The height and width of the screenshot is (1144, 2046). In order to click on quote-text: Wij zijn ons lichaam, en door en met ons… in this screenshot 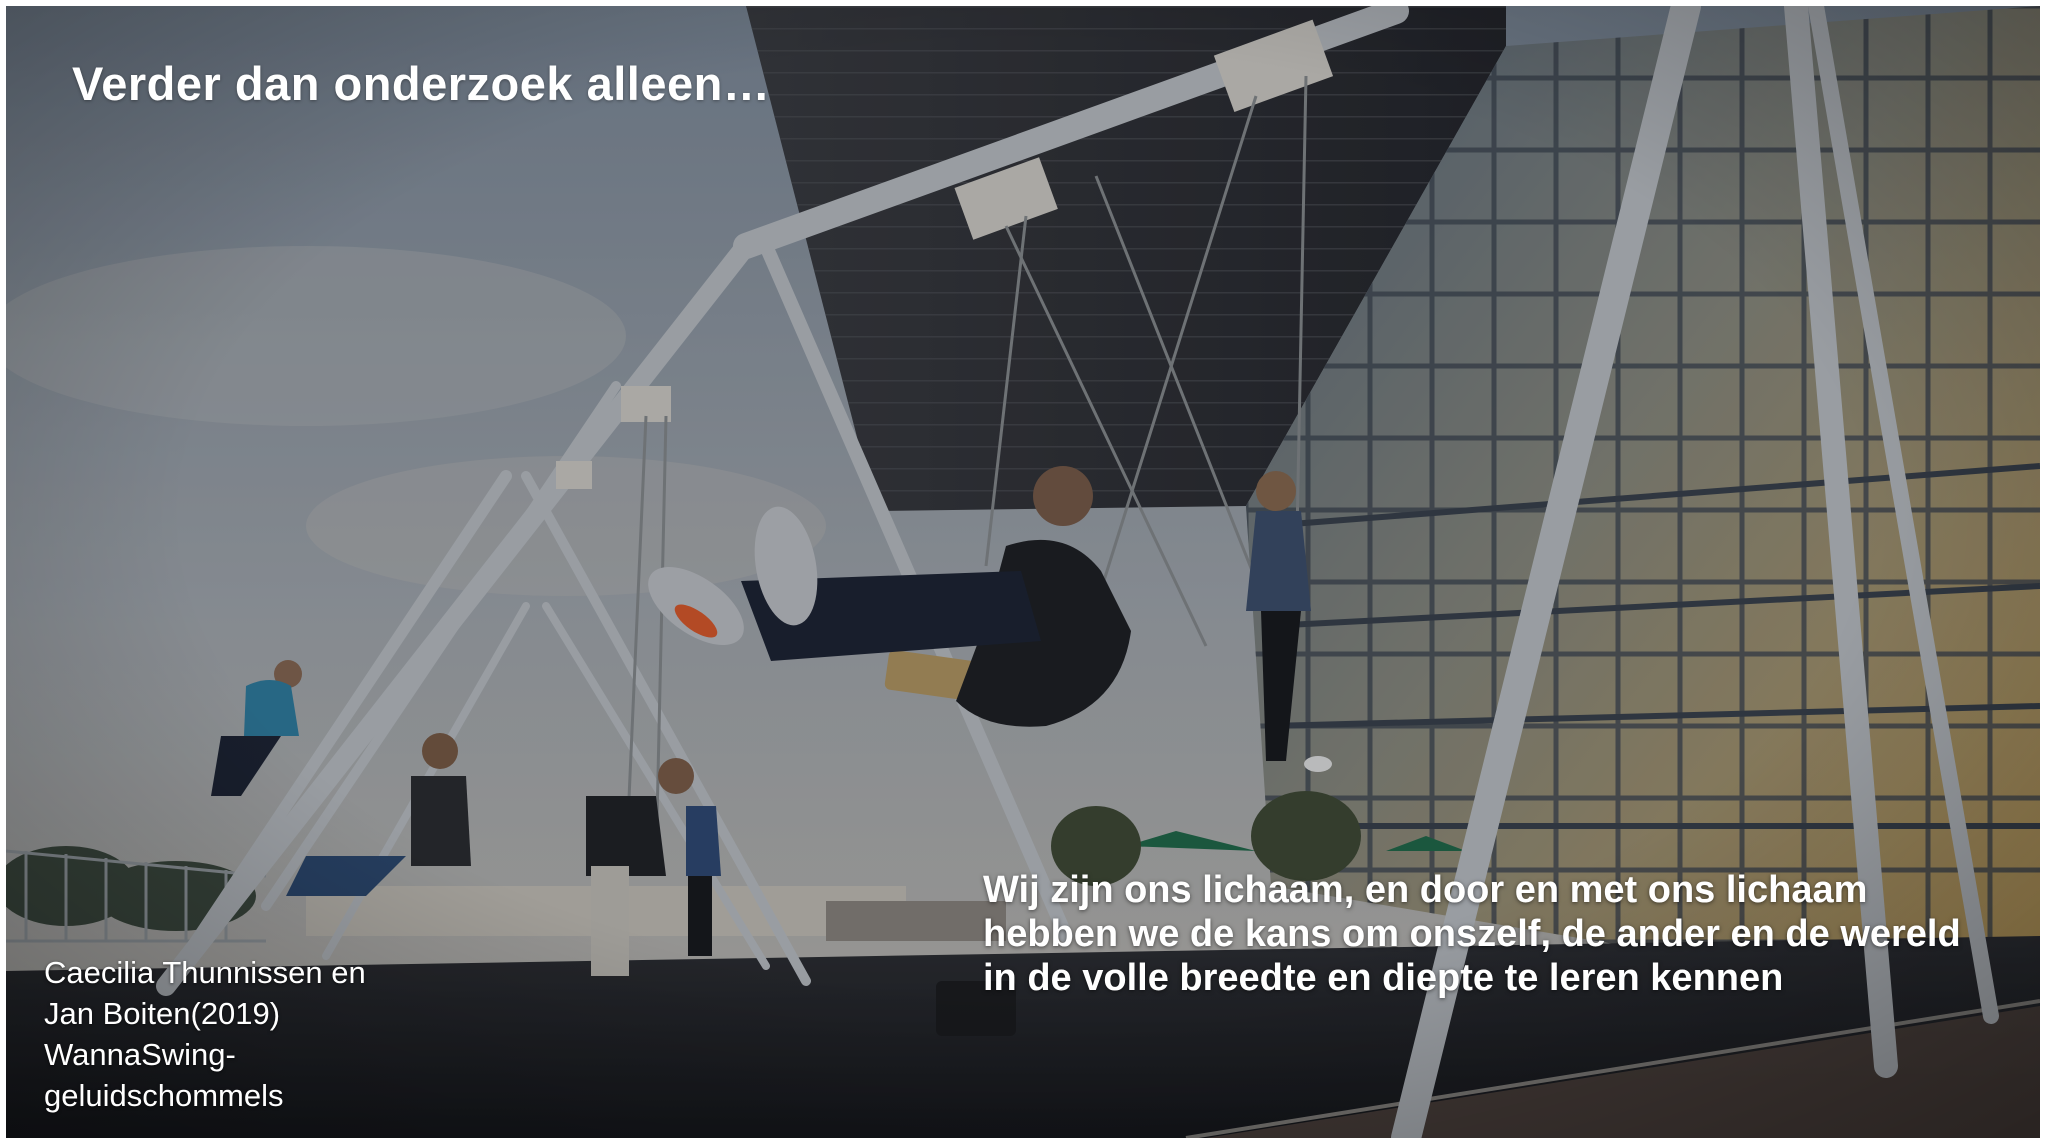, I will do `click(1472, 934)`.